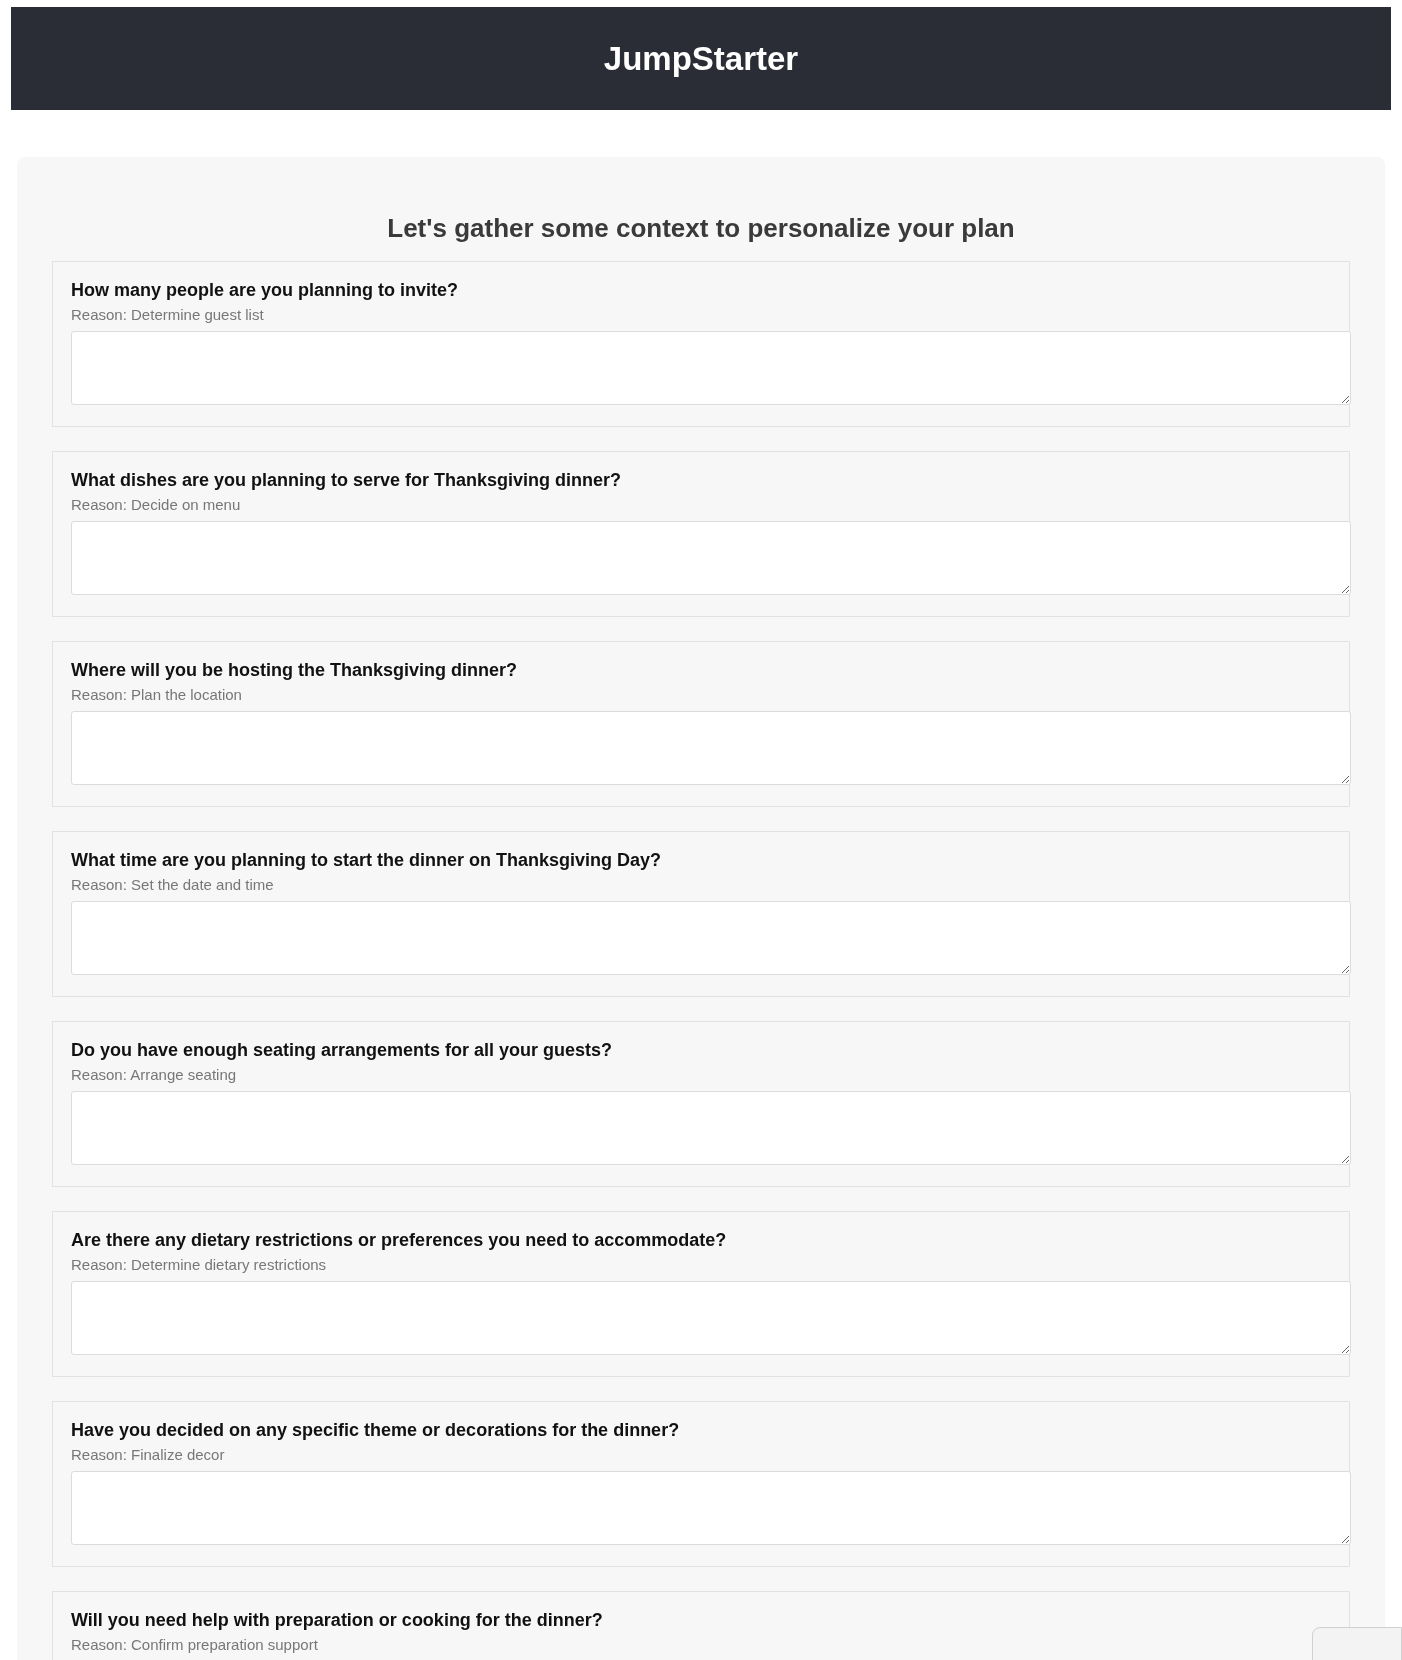 Image resolution: width=1402 pixels, height=1660 pixels. I want to click on reason-text: Reason: Set the date and time, so click(173, 885).